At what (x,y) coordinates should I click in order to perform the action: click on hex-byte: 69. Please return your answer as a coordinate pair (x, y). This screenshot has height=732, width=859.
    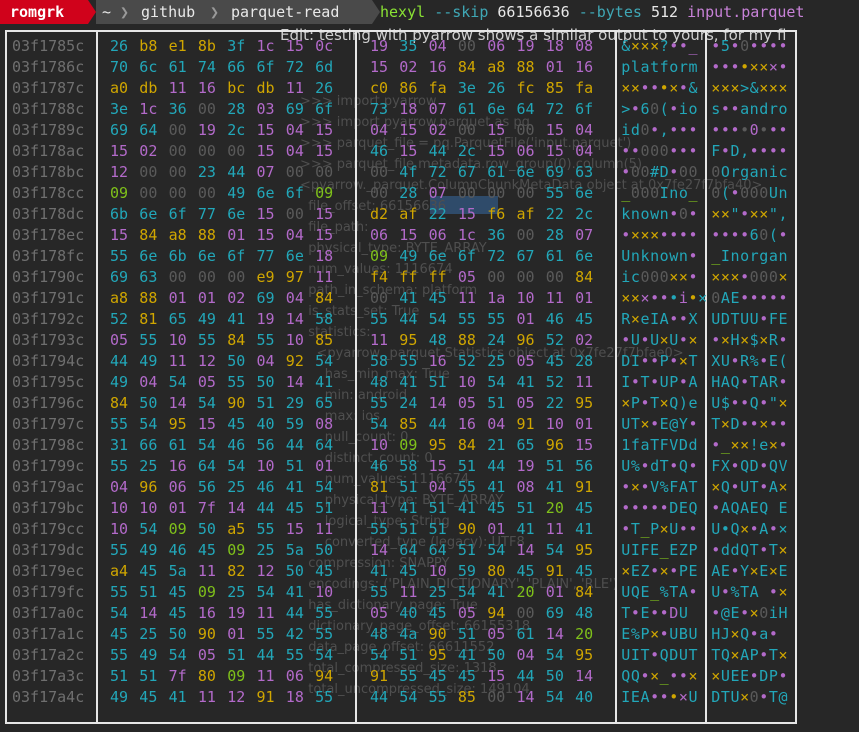
    Looking at the image, I should click on (119, 277).